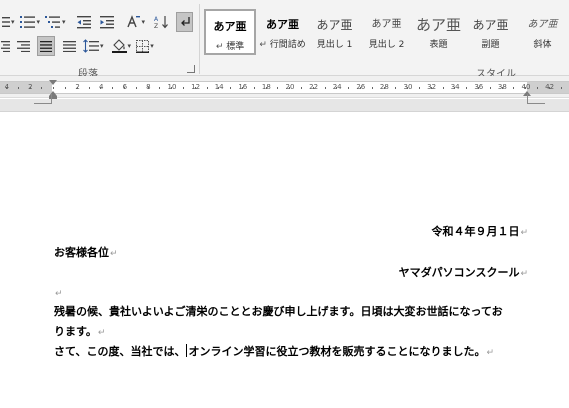  What do you see at coordinates (386, 45) in the screenshot?
I see `style-name-text: 見出し 2` at bounding box center [386, 45].